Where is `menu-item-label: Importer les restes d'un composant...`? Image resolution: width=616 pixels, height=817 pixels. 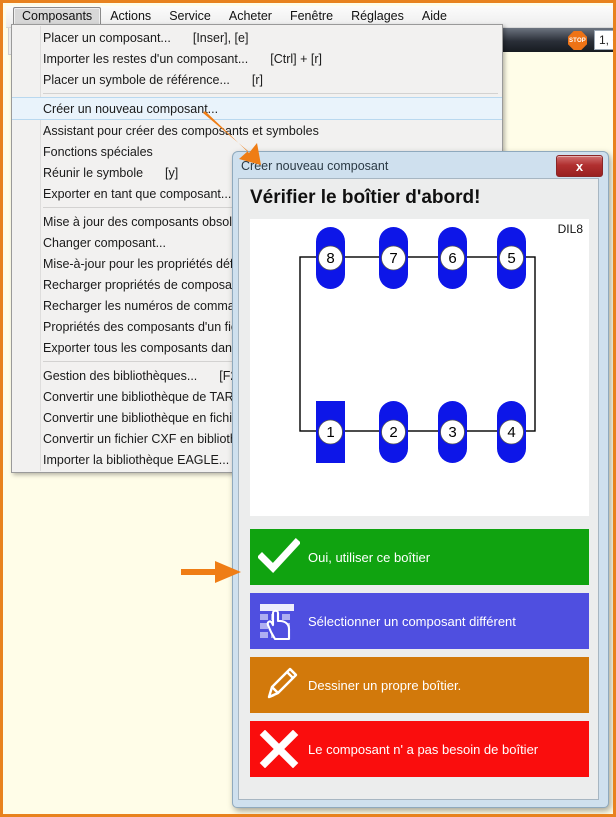 menu-item-label: Importer les restes d'un composant... is located at coordinates (146, 58).